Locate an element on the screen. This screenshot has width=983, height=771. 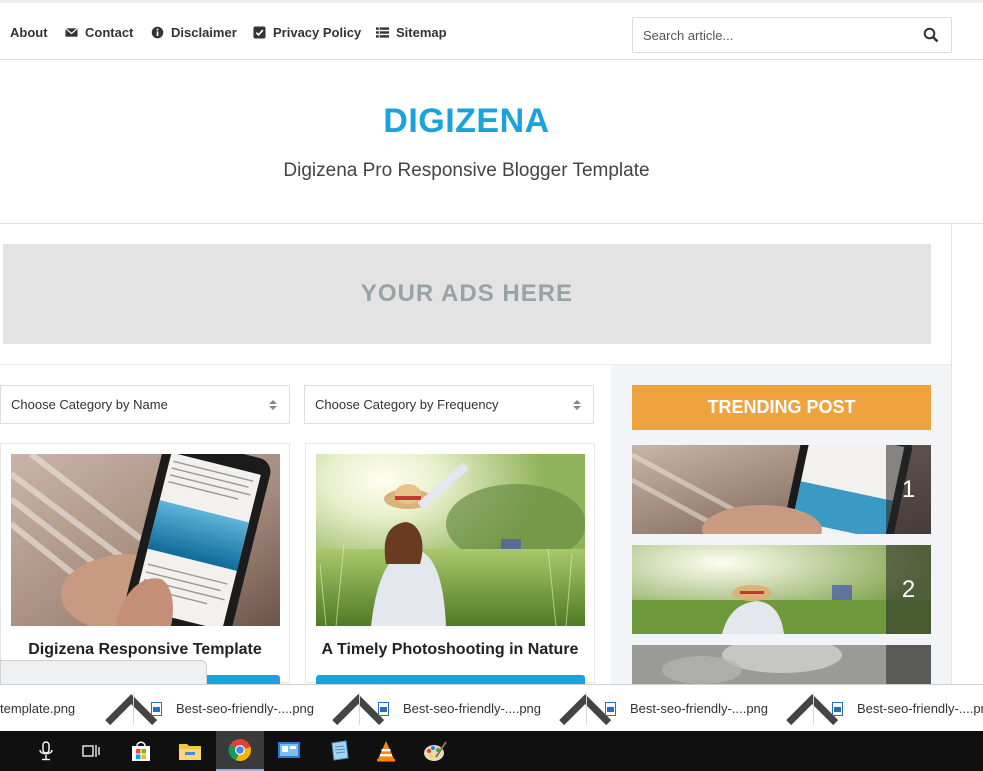
post-thumbnail-nature is located at coordinates (450, 540).